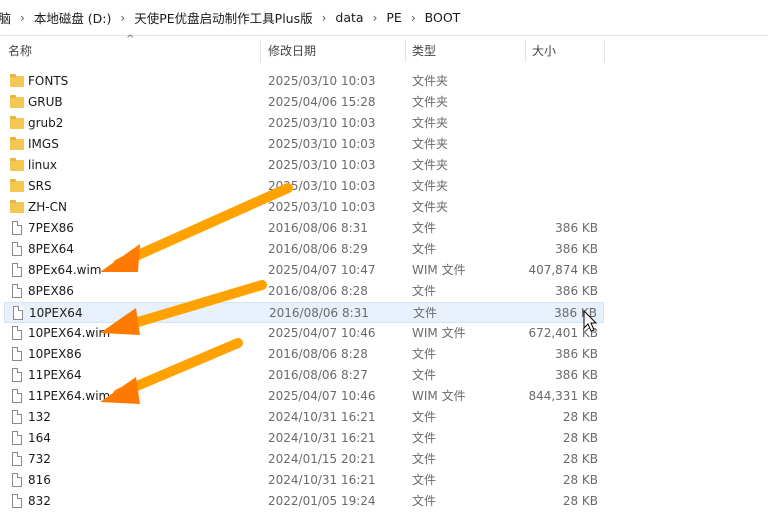 The image size is (768, 512). Describe the element at coordinates (39, 501) in the screenshot. I see `file-name: 832` at that location.